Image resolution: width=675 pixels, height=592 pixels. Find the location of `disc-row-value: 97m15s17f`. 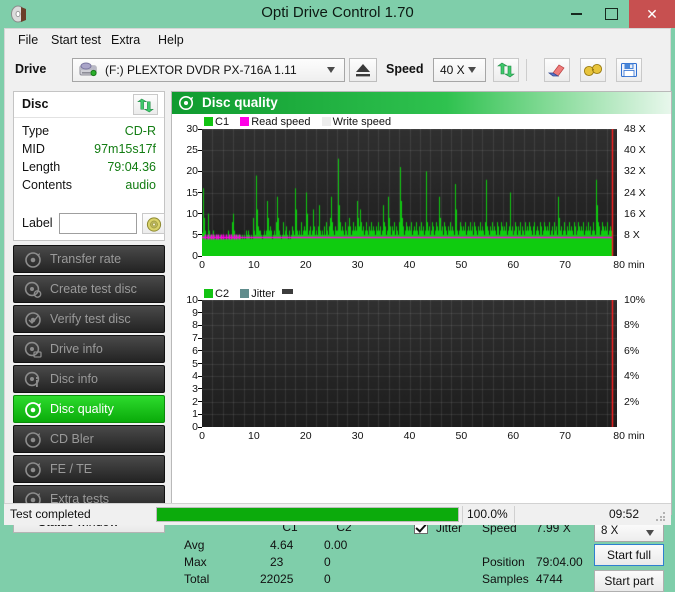

disc-row-value: 97m15s17f is located at coordinates (125, 149).